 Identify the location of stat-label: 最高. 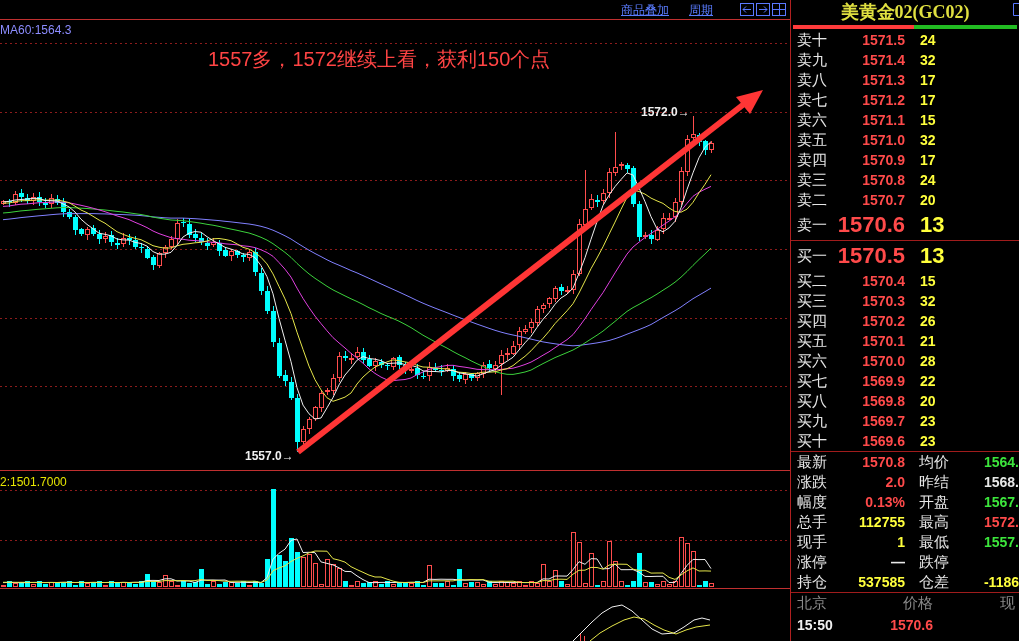
(934, 522).